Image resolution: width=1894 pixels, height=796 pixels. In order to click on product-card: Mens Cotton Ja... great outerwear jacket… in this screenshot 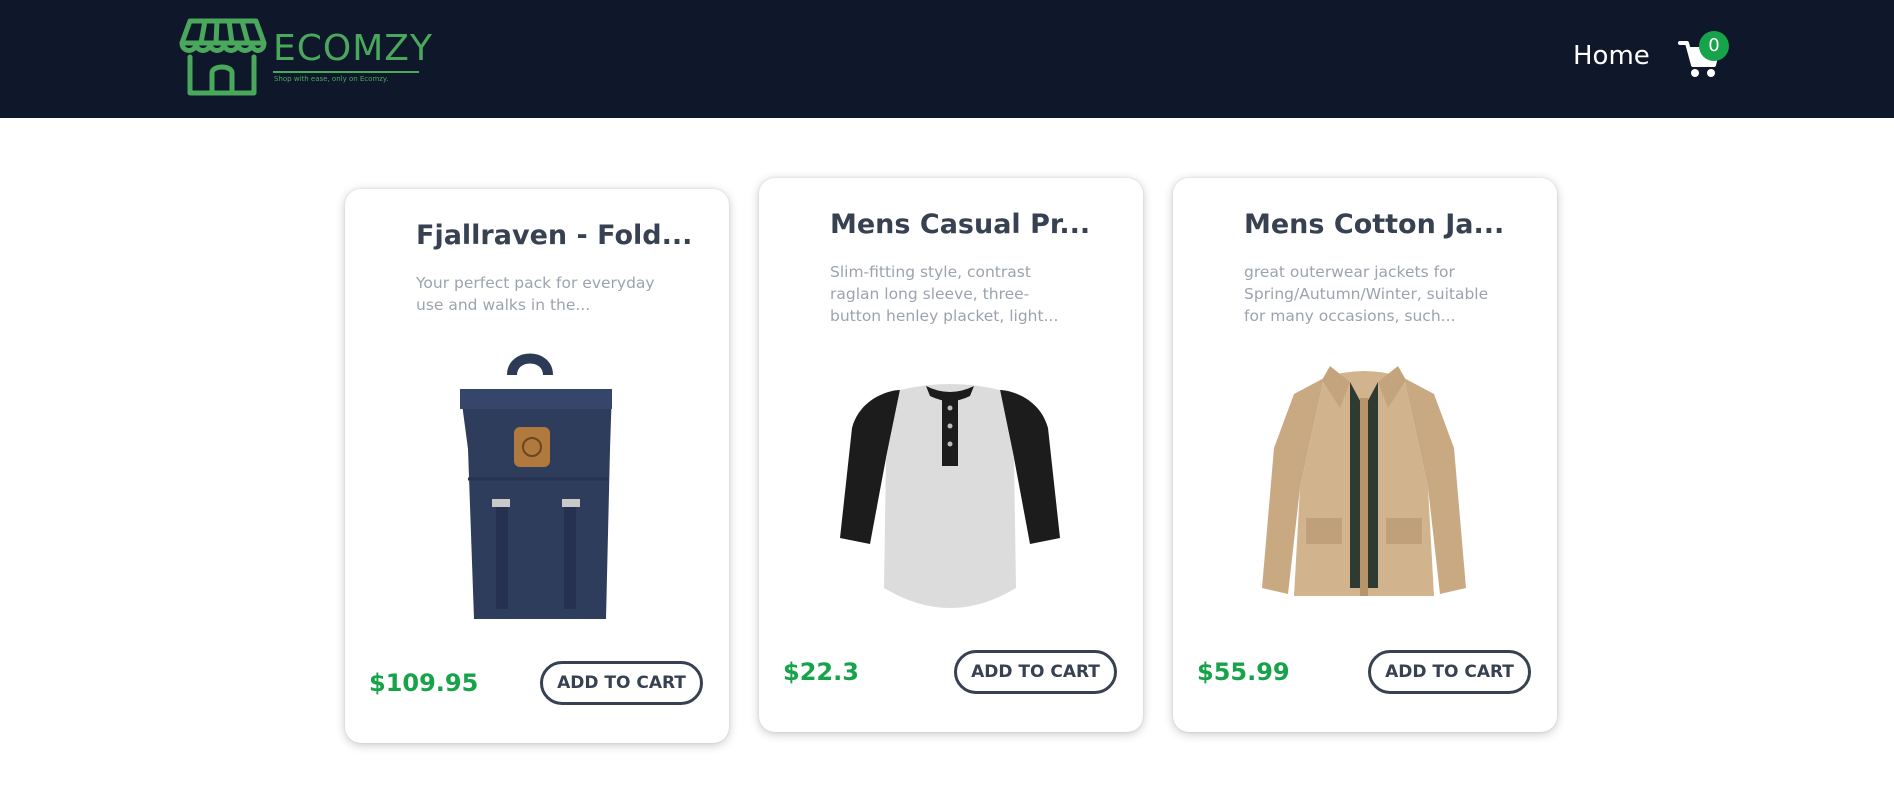, I will do `click(1365, 455)`.